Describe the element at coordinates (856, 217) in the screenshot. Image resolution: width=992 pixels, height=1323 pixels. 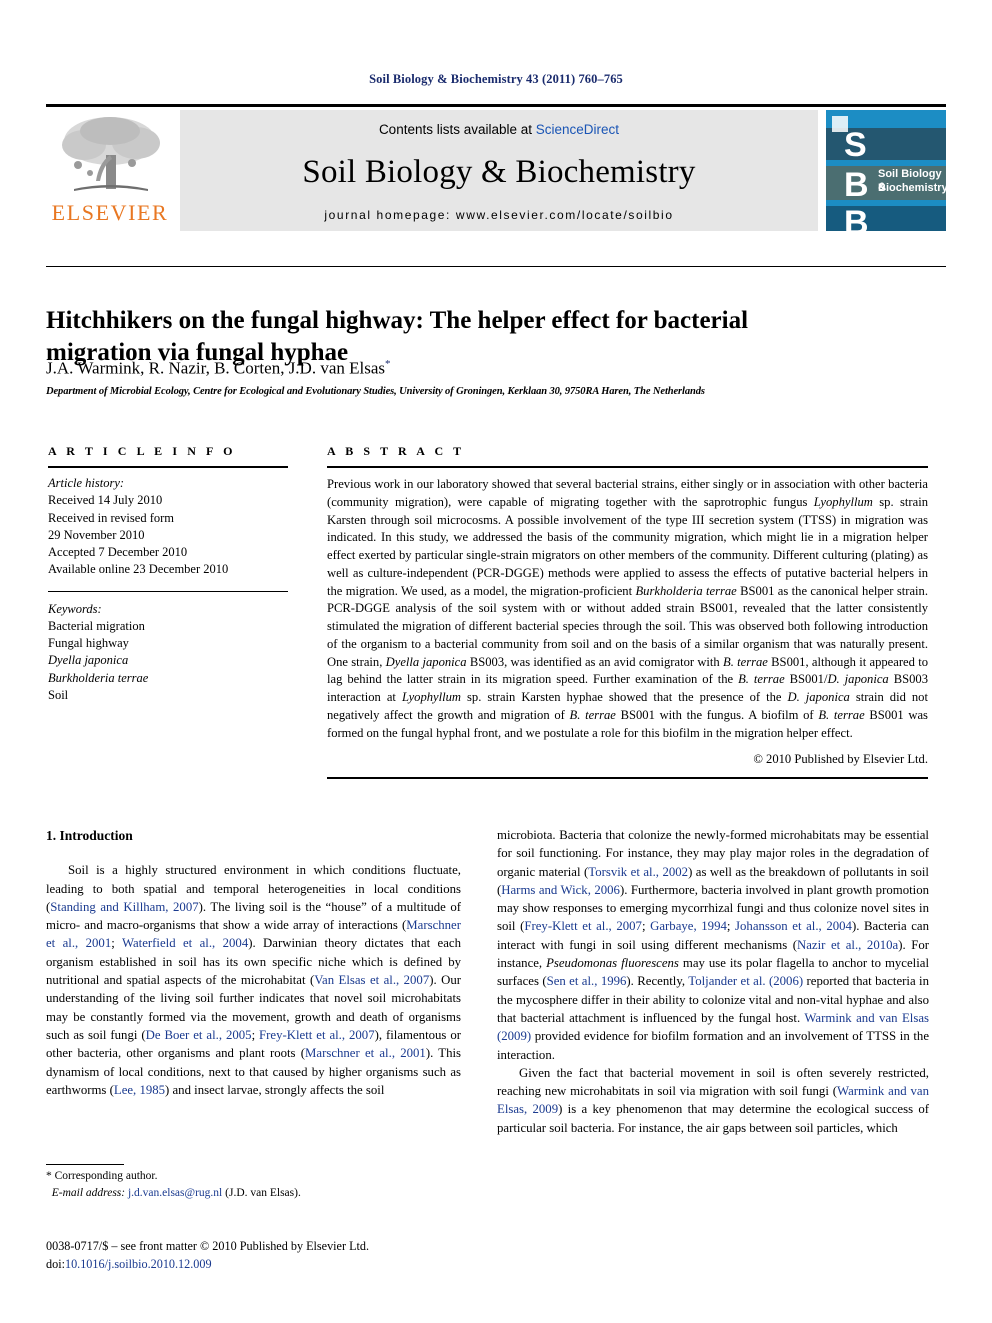
I see `cover-letter-b2: B` at that location.